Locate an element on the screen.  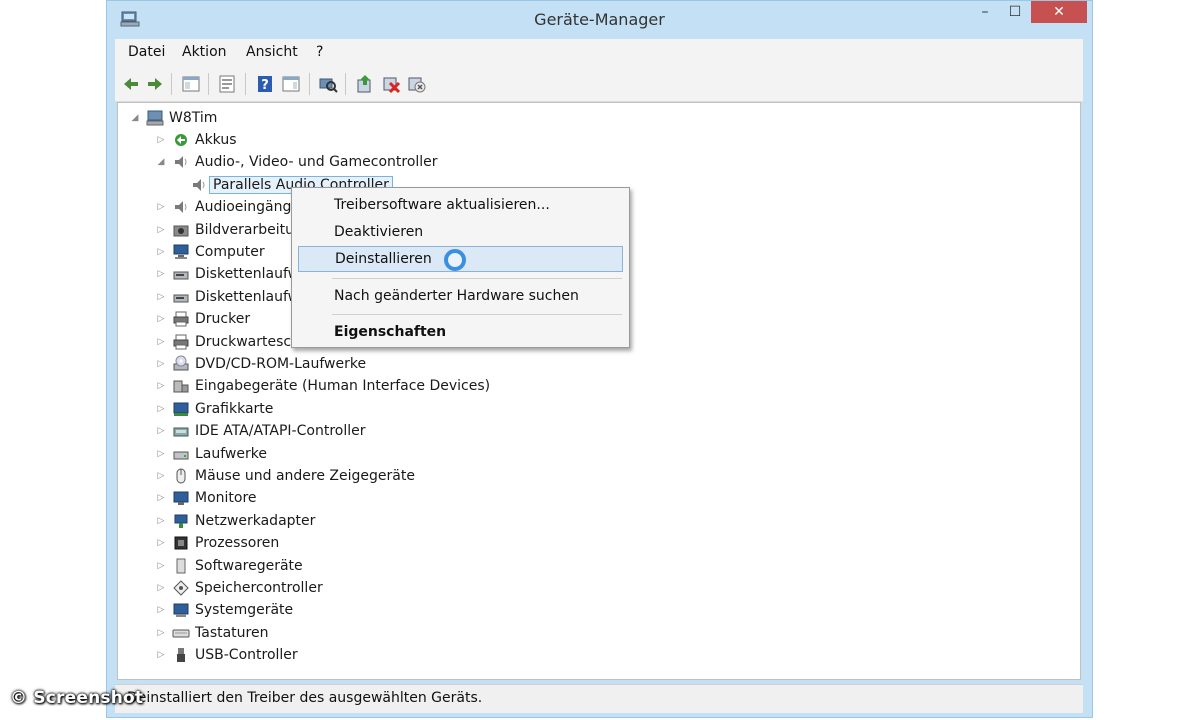
tree-category: ▷ Mäuse und andere Zeigegeräte is located at coordinates (284, 476).